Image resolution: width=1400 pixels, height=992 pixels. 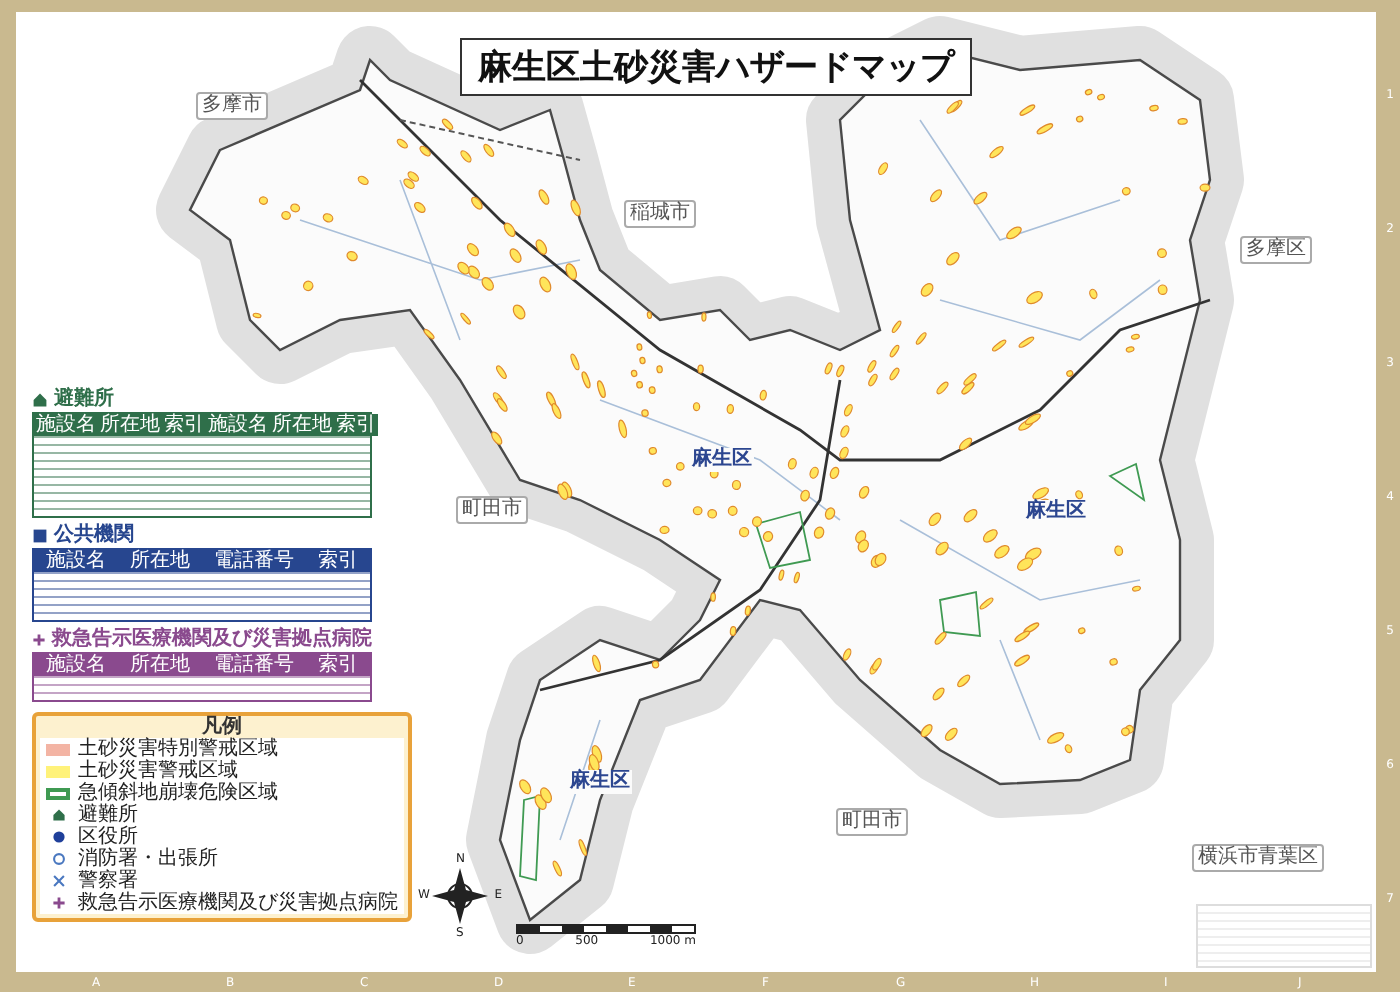 What do you see at coordinates (178, 793) in the screenshot?
I see `legend-label: 急傾斜地崩壊危険区域` at bounding box center [178, 793].